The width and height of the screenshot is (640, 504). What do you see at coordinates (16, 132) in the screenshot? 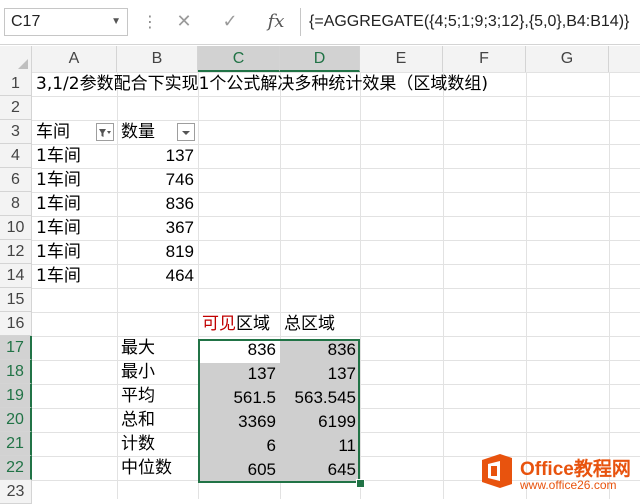
I see `row-header: 3` at bounding box center [16, 132].